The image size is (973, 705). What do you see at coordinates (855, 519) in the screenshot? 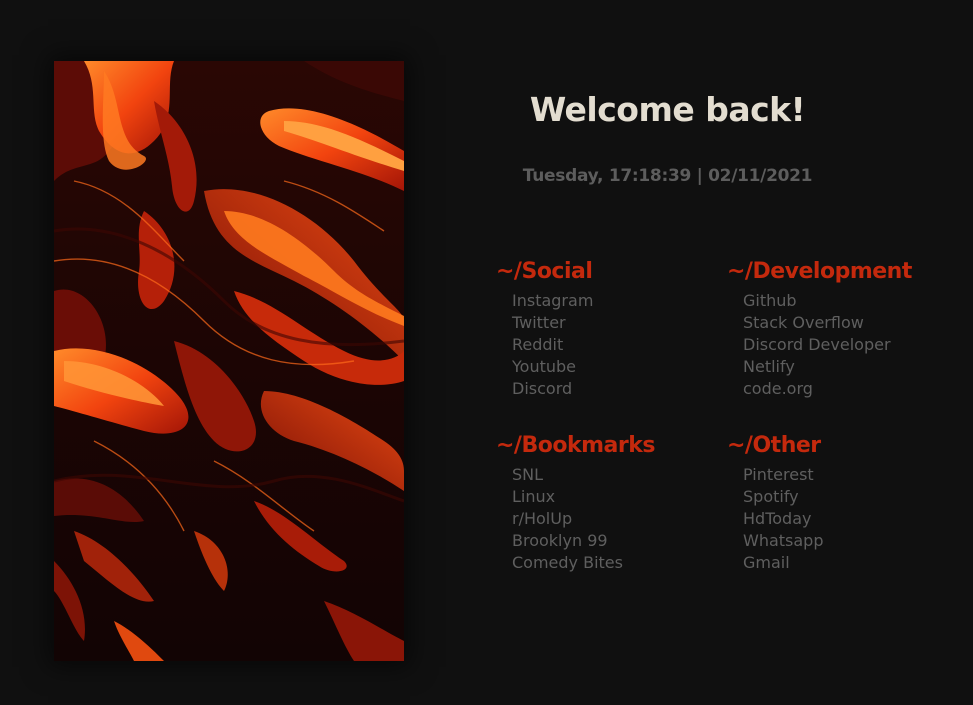
I see `link-hdtoday: HdToday` at bounding box center [855, 519].